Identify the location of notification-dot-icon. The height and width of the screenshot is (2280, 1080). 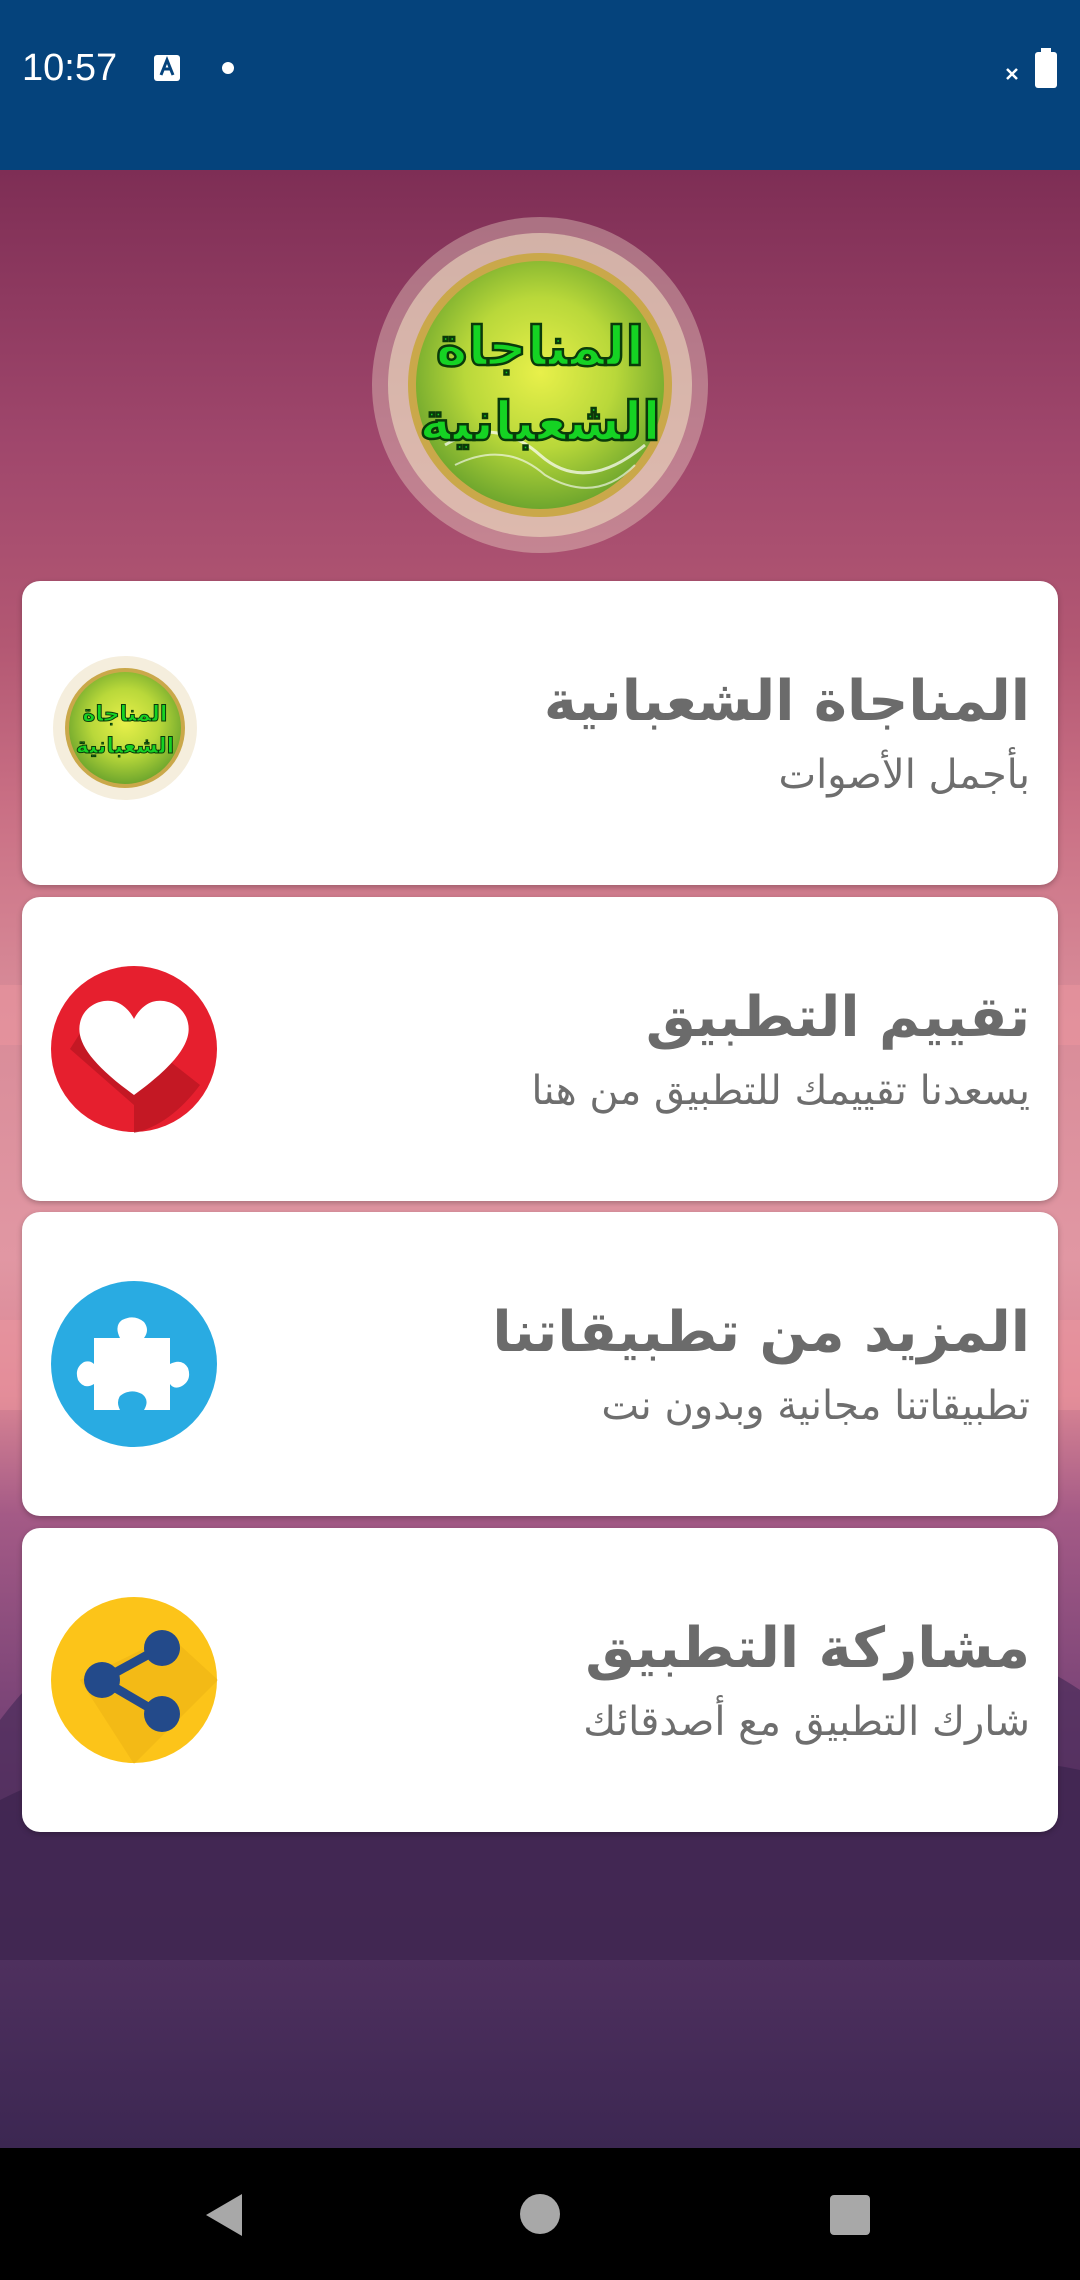
(228, 68).